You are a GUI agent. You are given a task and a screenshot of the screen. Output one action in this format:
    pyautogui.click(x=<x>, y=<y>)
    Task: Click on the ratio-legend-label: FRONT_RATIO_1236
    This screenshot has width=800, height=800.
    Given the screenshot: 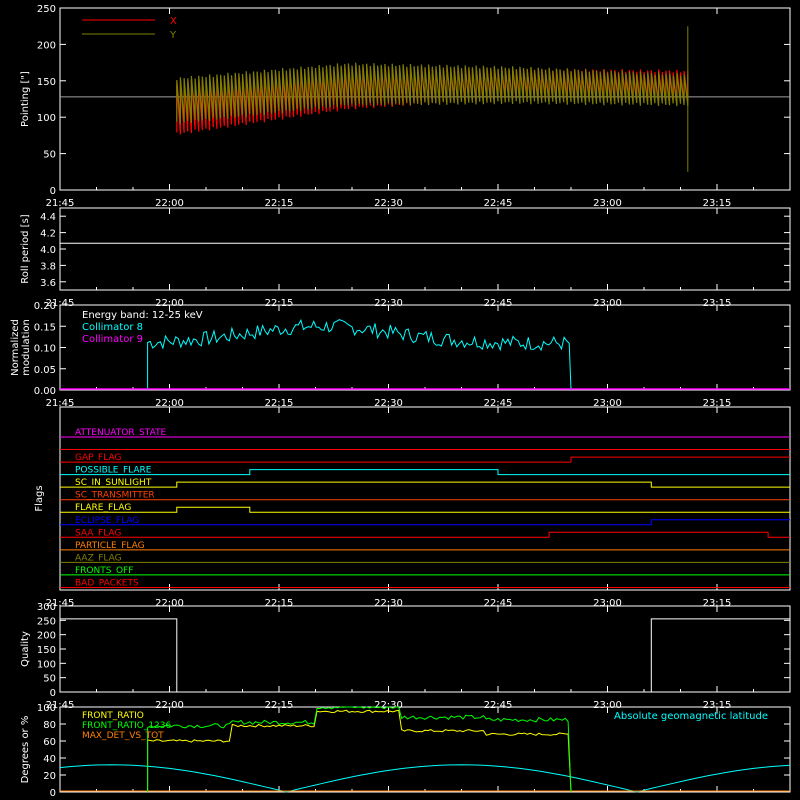 What is the action you would take?
    pyautogui.click(x=127, y=726)
    